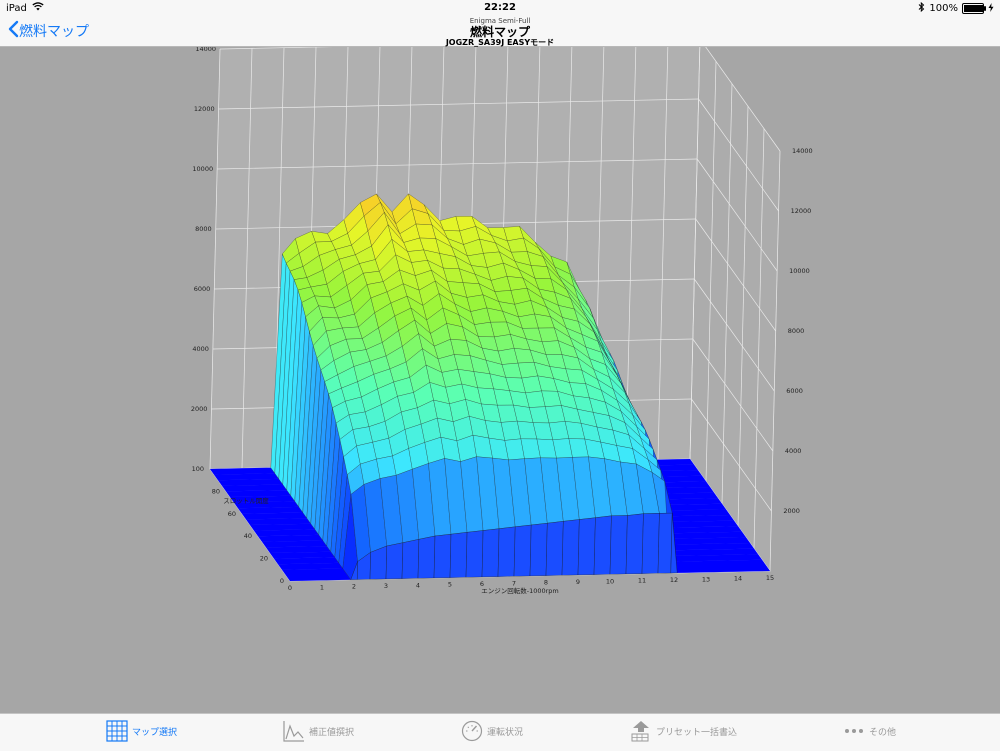 Image resolution: width=1000 pixels, height=751 pixels. Describe the element at coordinates (200, 349) in the screenshot. I see `z-tick-label-left: 4000` at that location.